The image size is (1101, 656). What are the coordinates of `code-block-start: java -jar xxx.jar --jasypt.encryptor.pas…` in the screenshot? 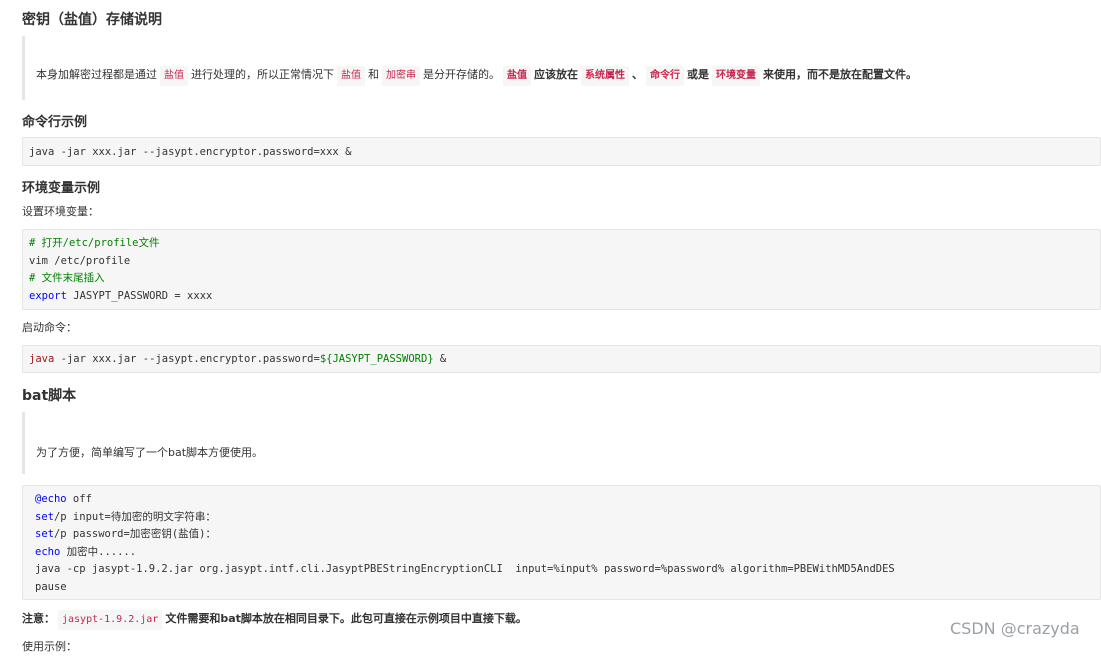 It's located at (561, 359).